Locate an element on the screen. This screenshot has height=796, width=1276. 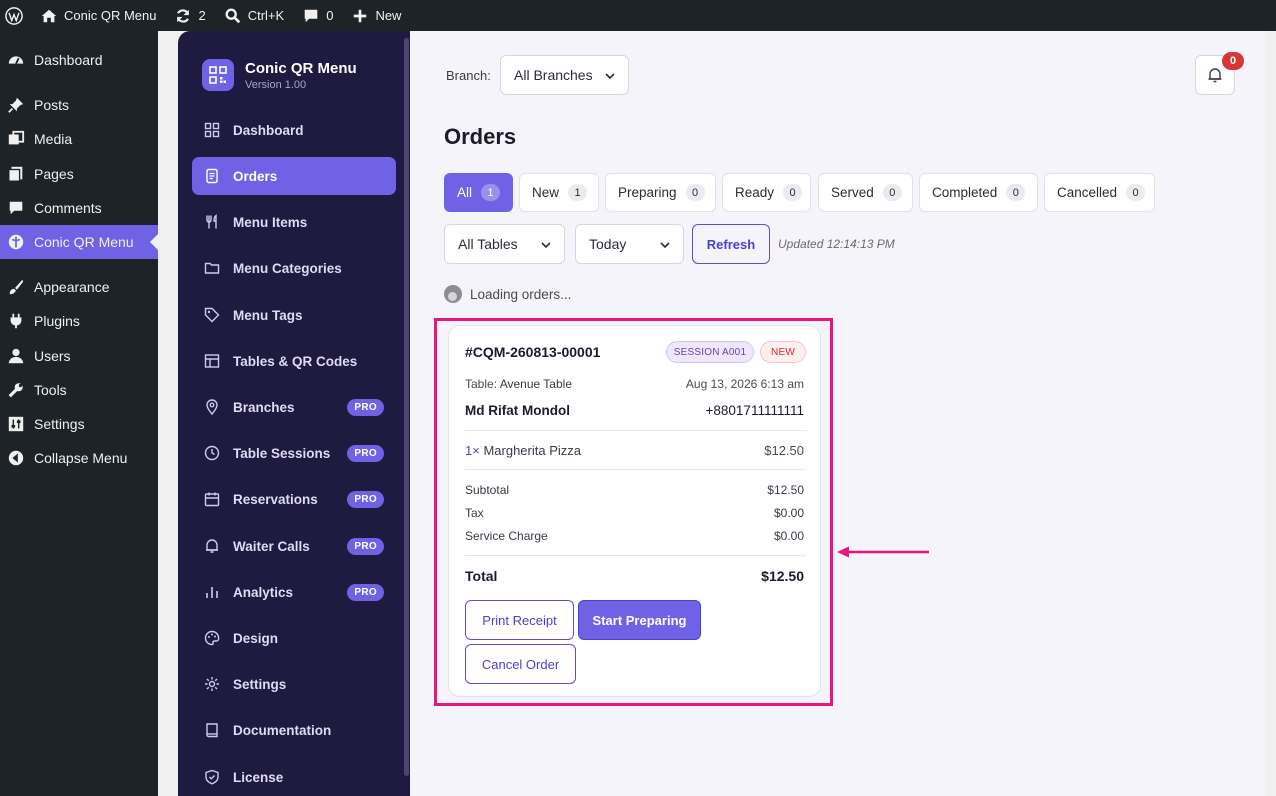
sidebar-scrollbar is located at coordinates (406, 407).